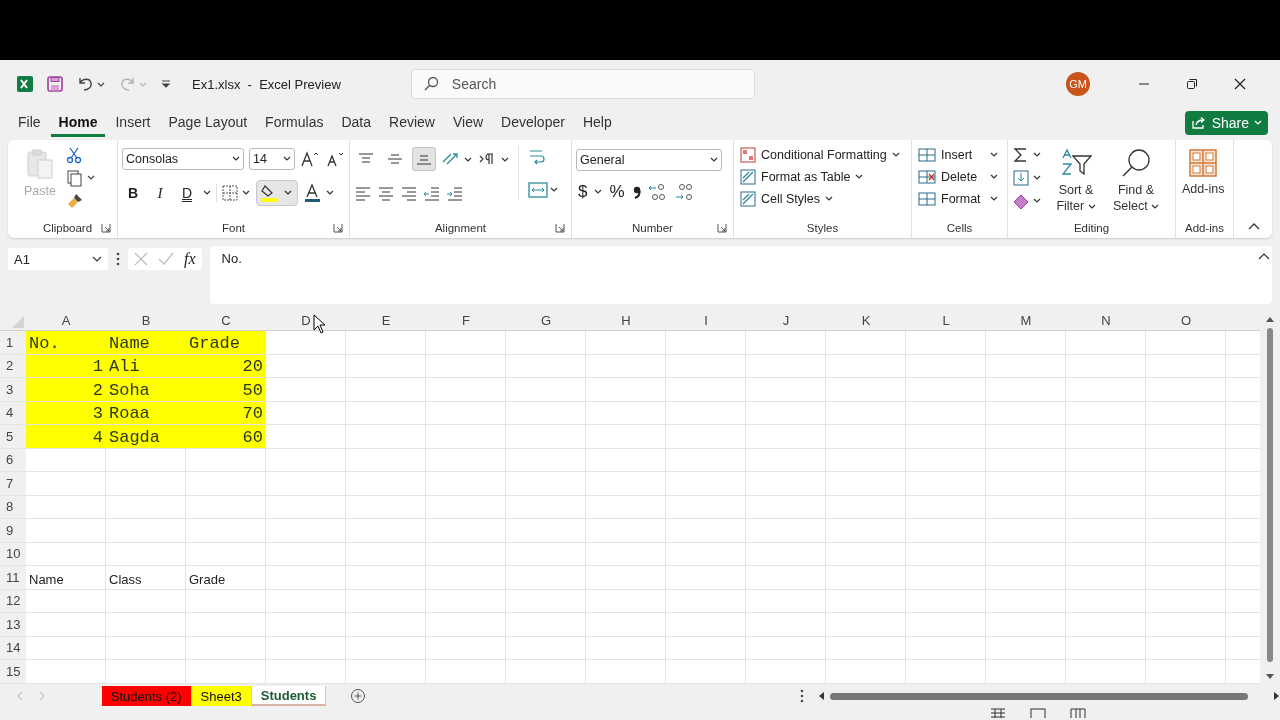  Describe the element at coordinates (310, 159) in the screenshot. I see `increase-font-icon` at that location.